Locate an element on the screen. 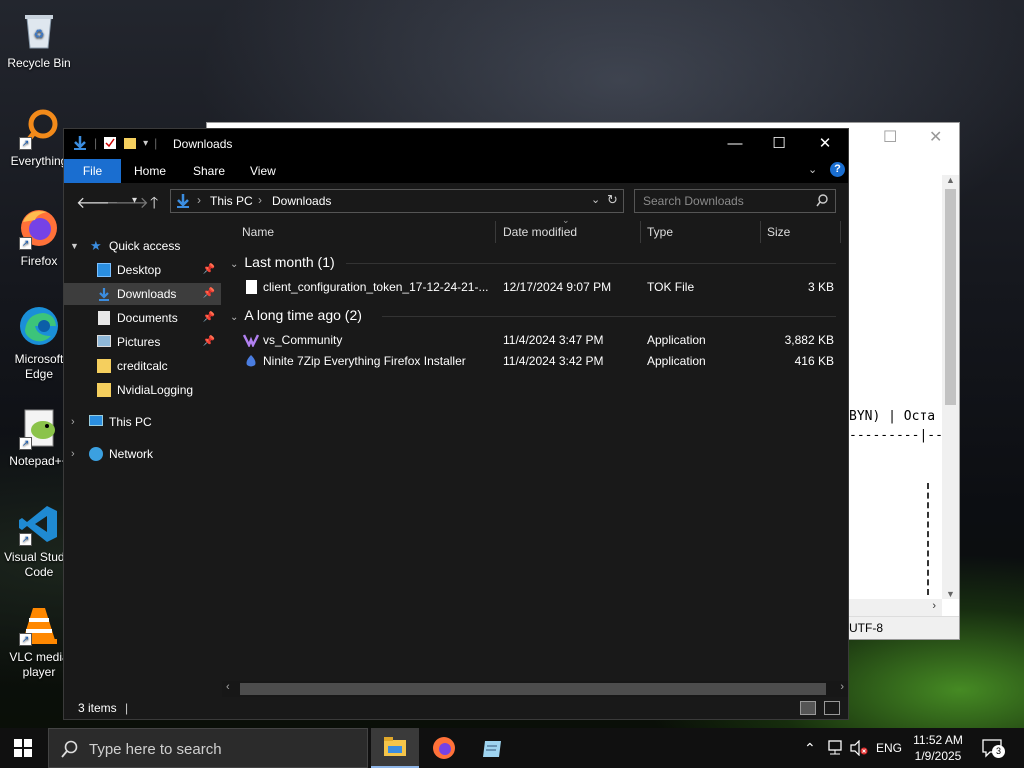 The height and width of the screenshot is (768, 1024). nav-item-pictures: Pictures 📌 is located at coordinates (142, 342).